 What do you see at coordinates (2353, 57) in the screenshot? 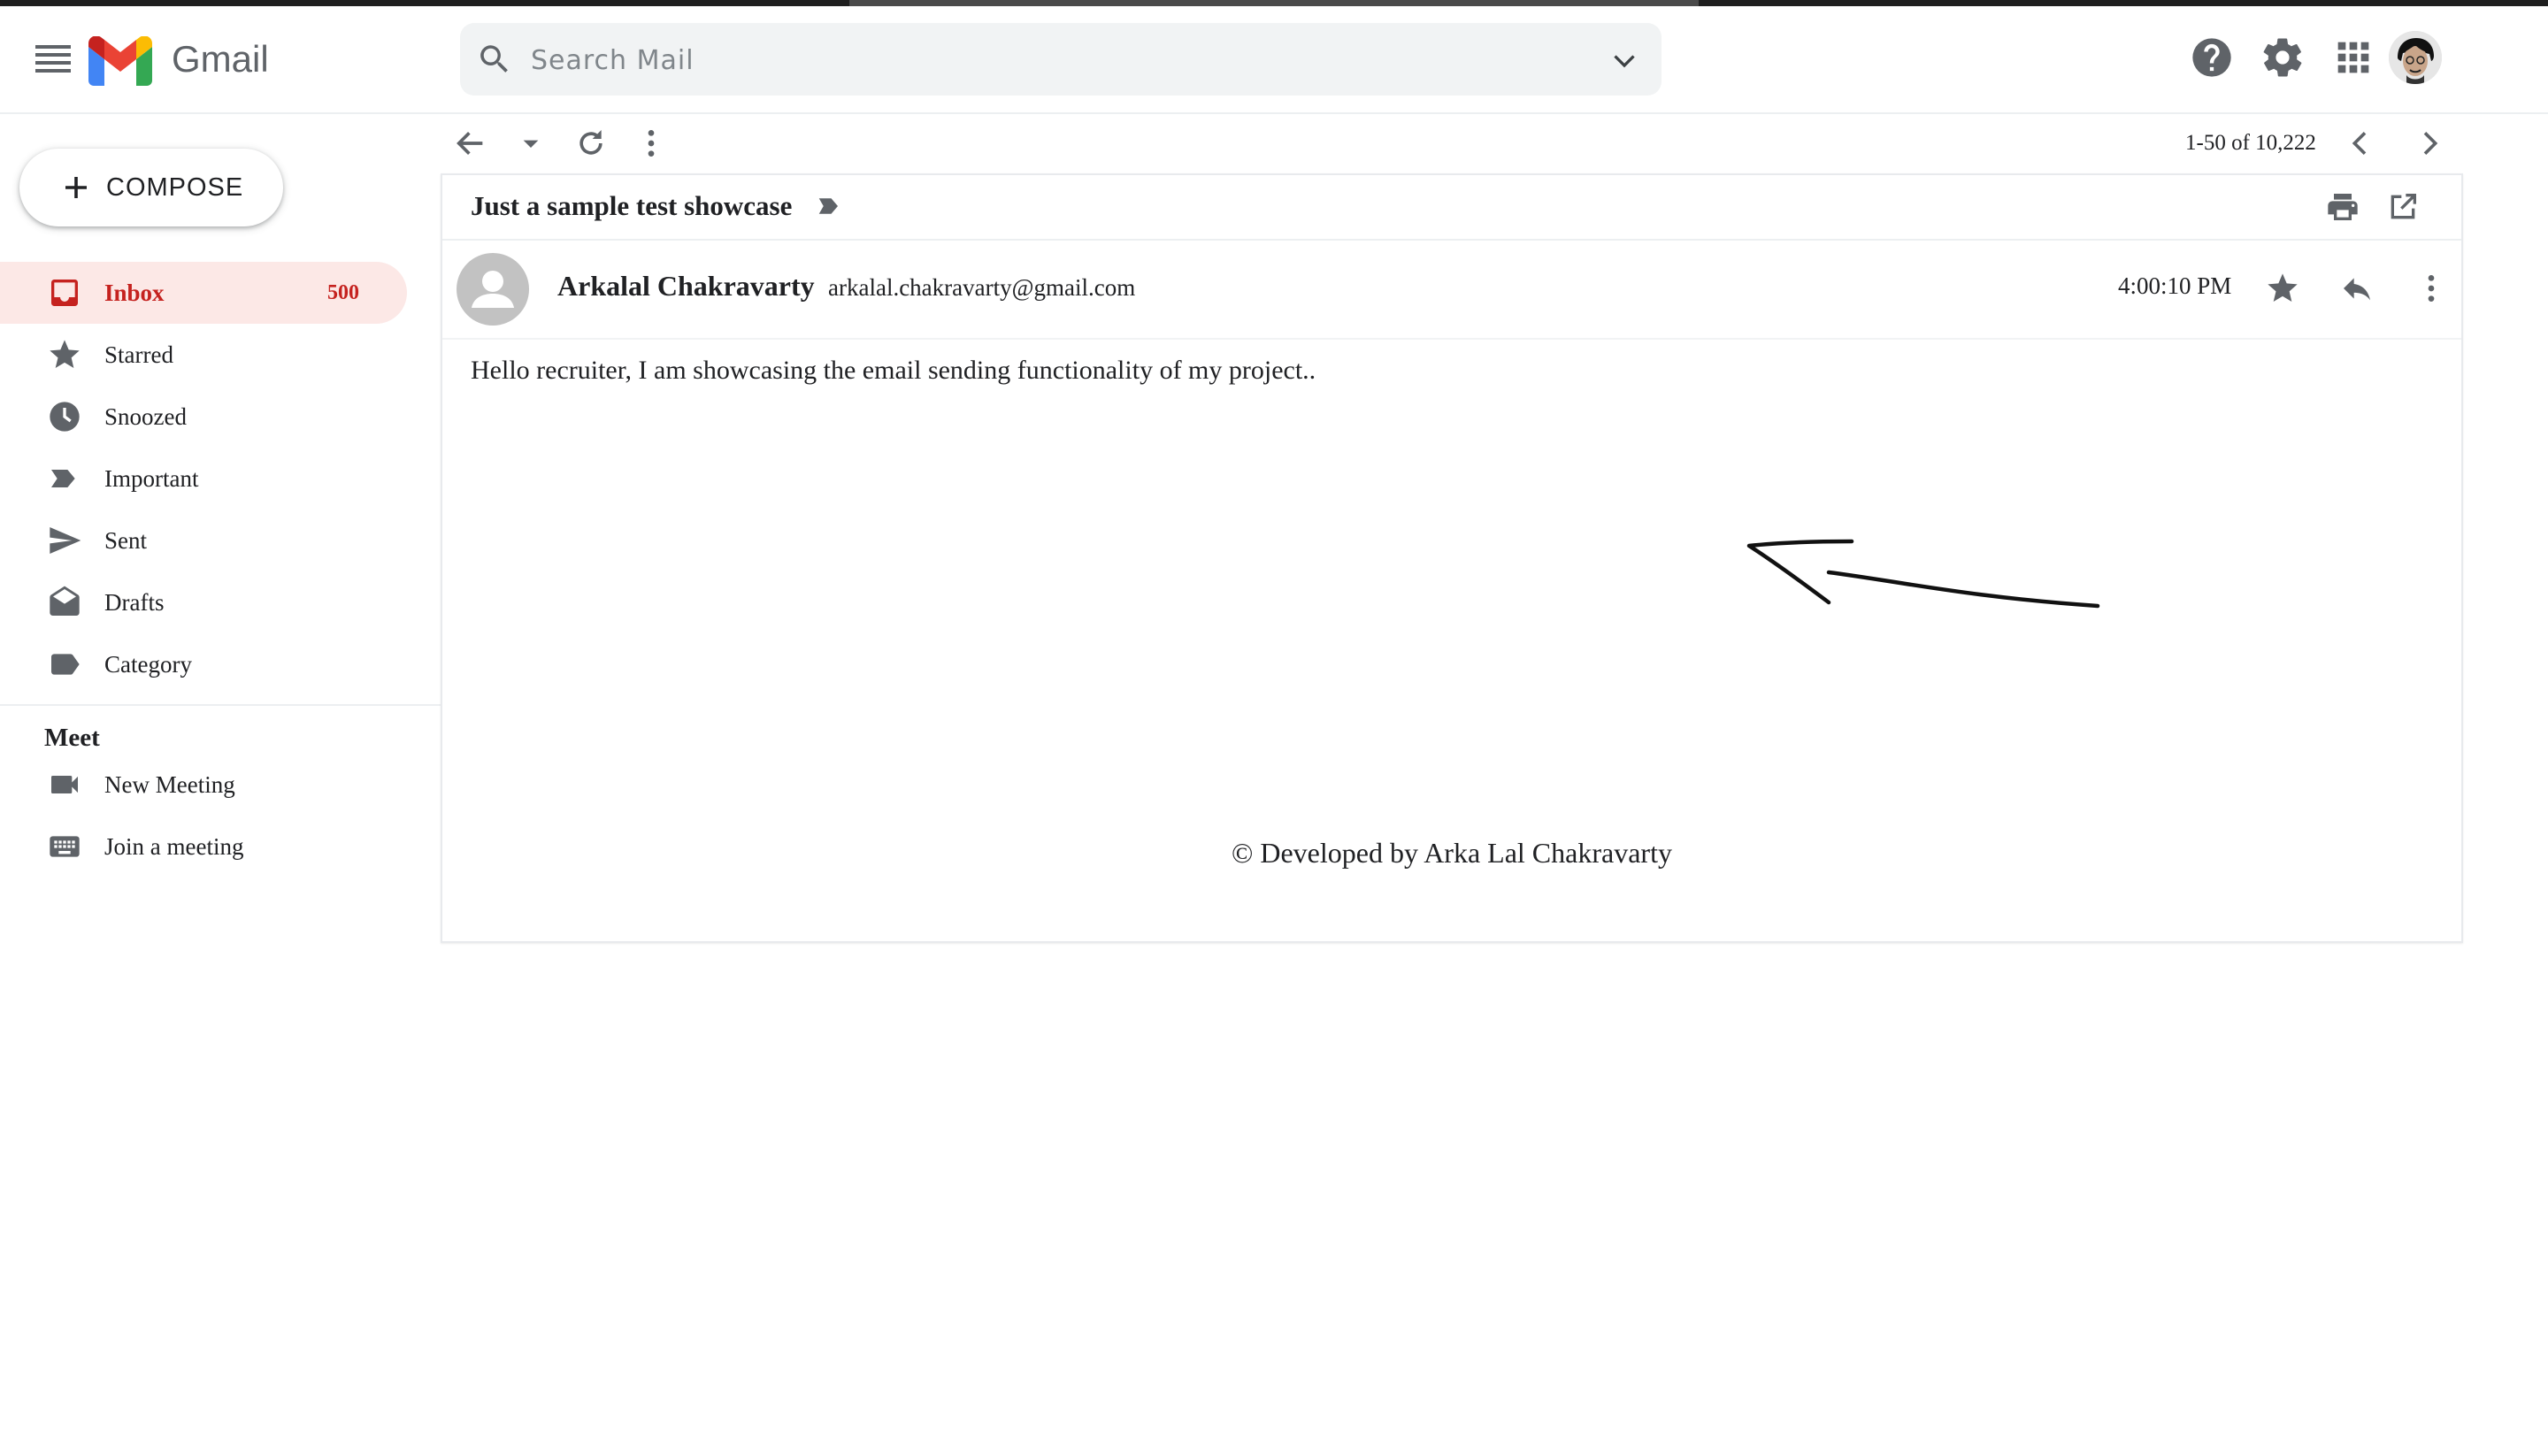
I see `apps-grid-icon` at bounding box center [2353, 57].